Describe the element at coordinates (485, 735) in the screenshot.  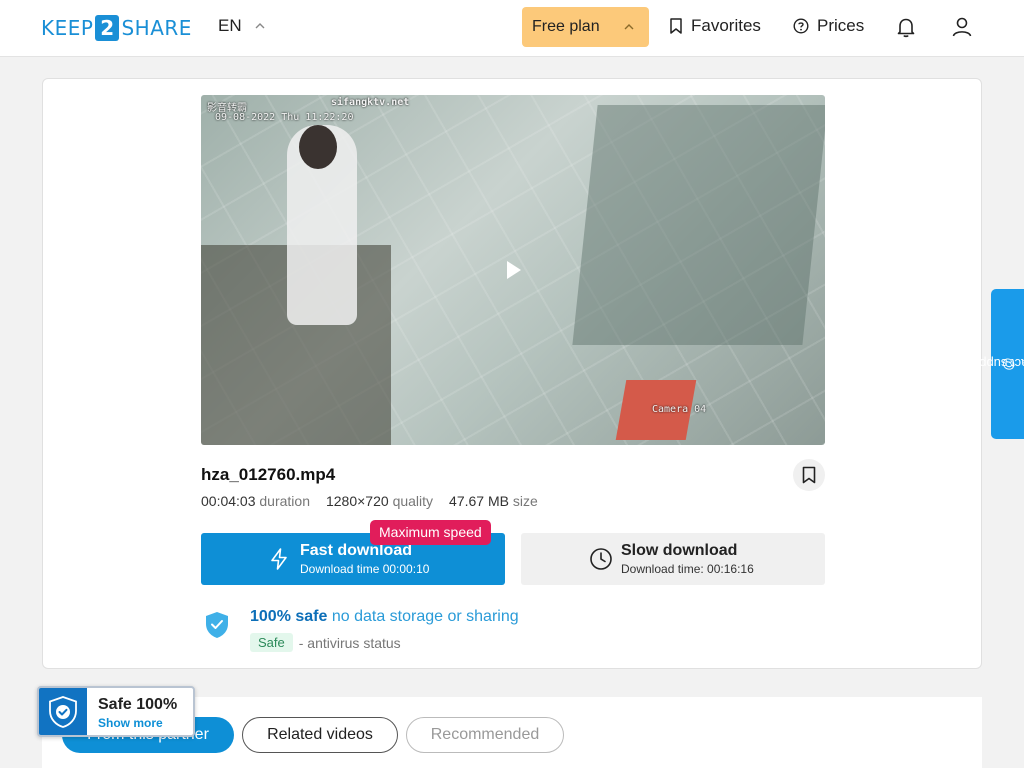
I see `tab-recommended: Recommended` at that location.